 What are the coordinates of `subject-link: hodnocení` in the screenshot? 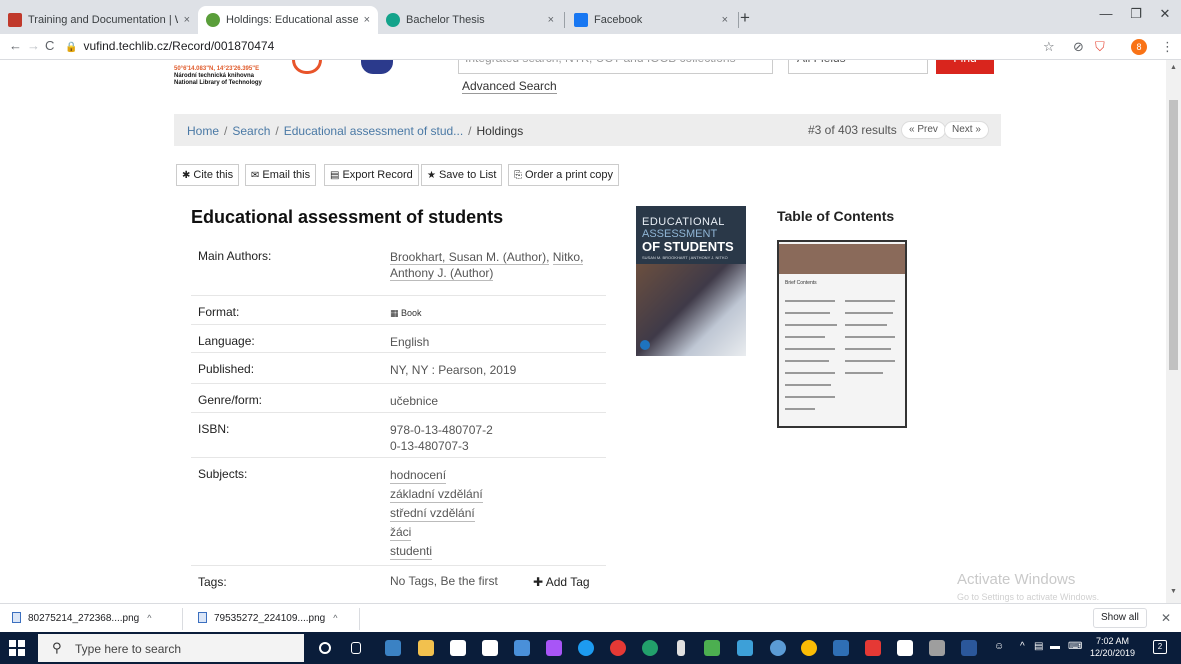 It's located at (418, 475).